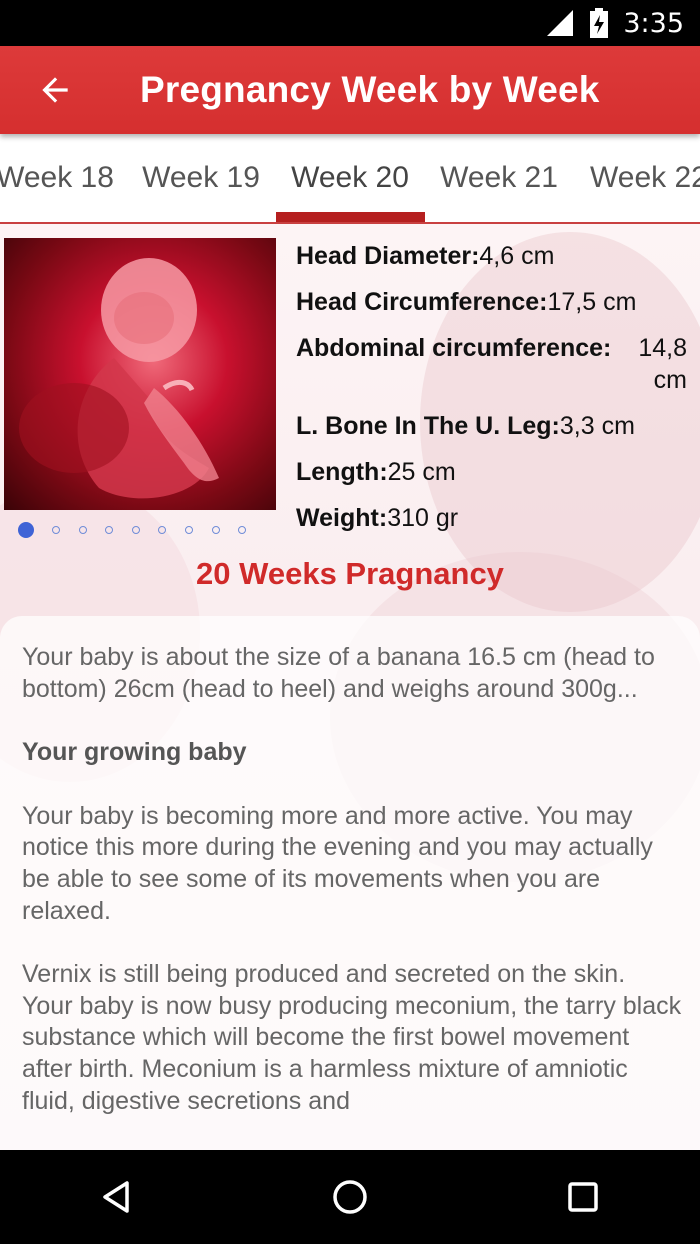 This screenshot has width=700, height=1244. I want to click on stat-label: Head Diameter:, so click(388, 256).